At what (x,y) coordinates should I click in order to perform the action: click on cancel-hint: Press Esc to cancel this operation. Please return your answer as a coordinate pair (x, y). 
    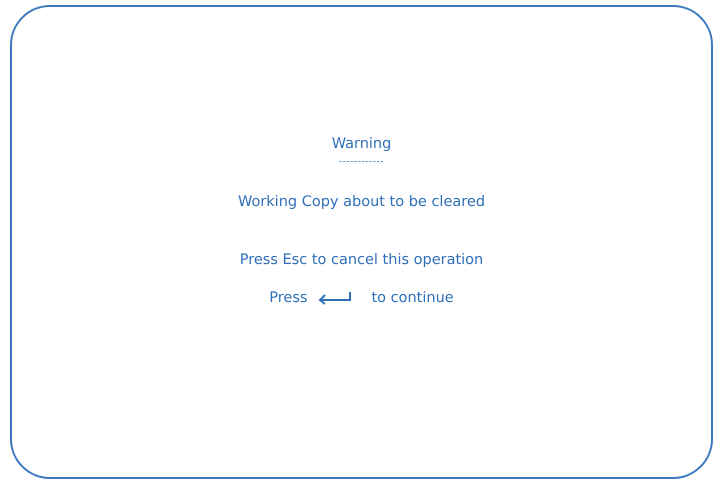
    Looking at the image, I should click on (362, 260).